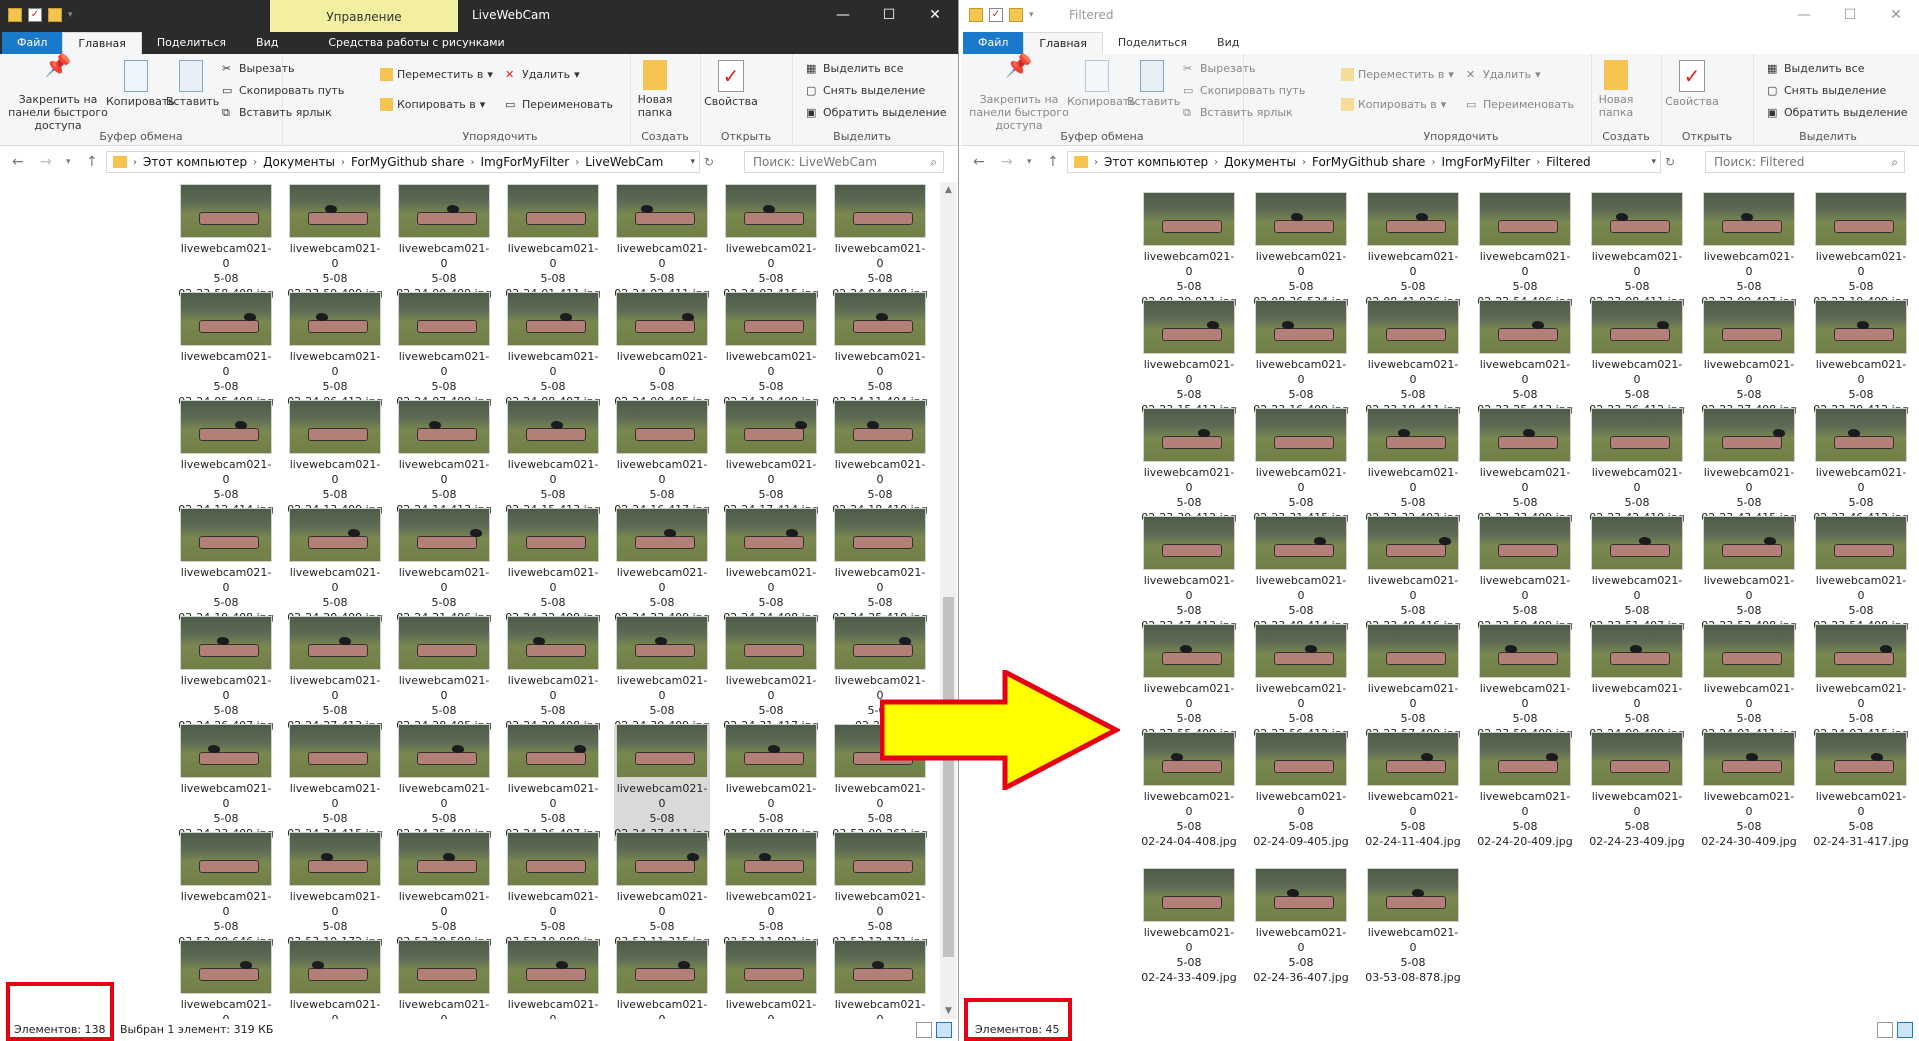  I want to click on file-tile: livewebcam021-05-0803-53-12-171.jpg, so click(880, 890).